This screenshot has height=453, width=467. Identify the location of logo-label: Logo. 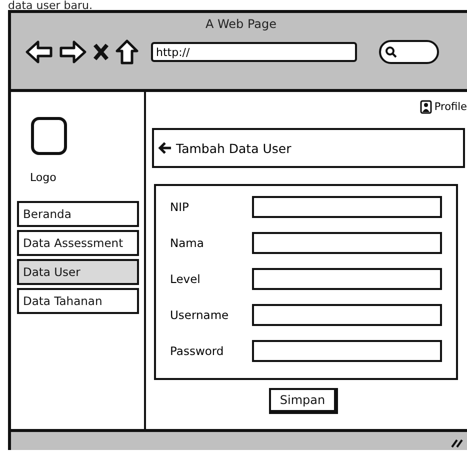
(43, 177).